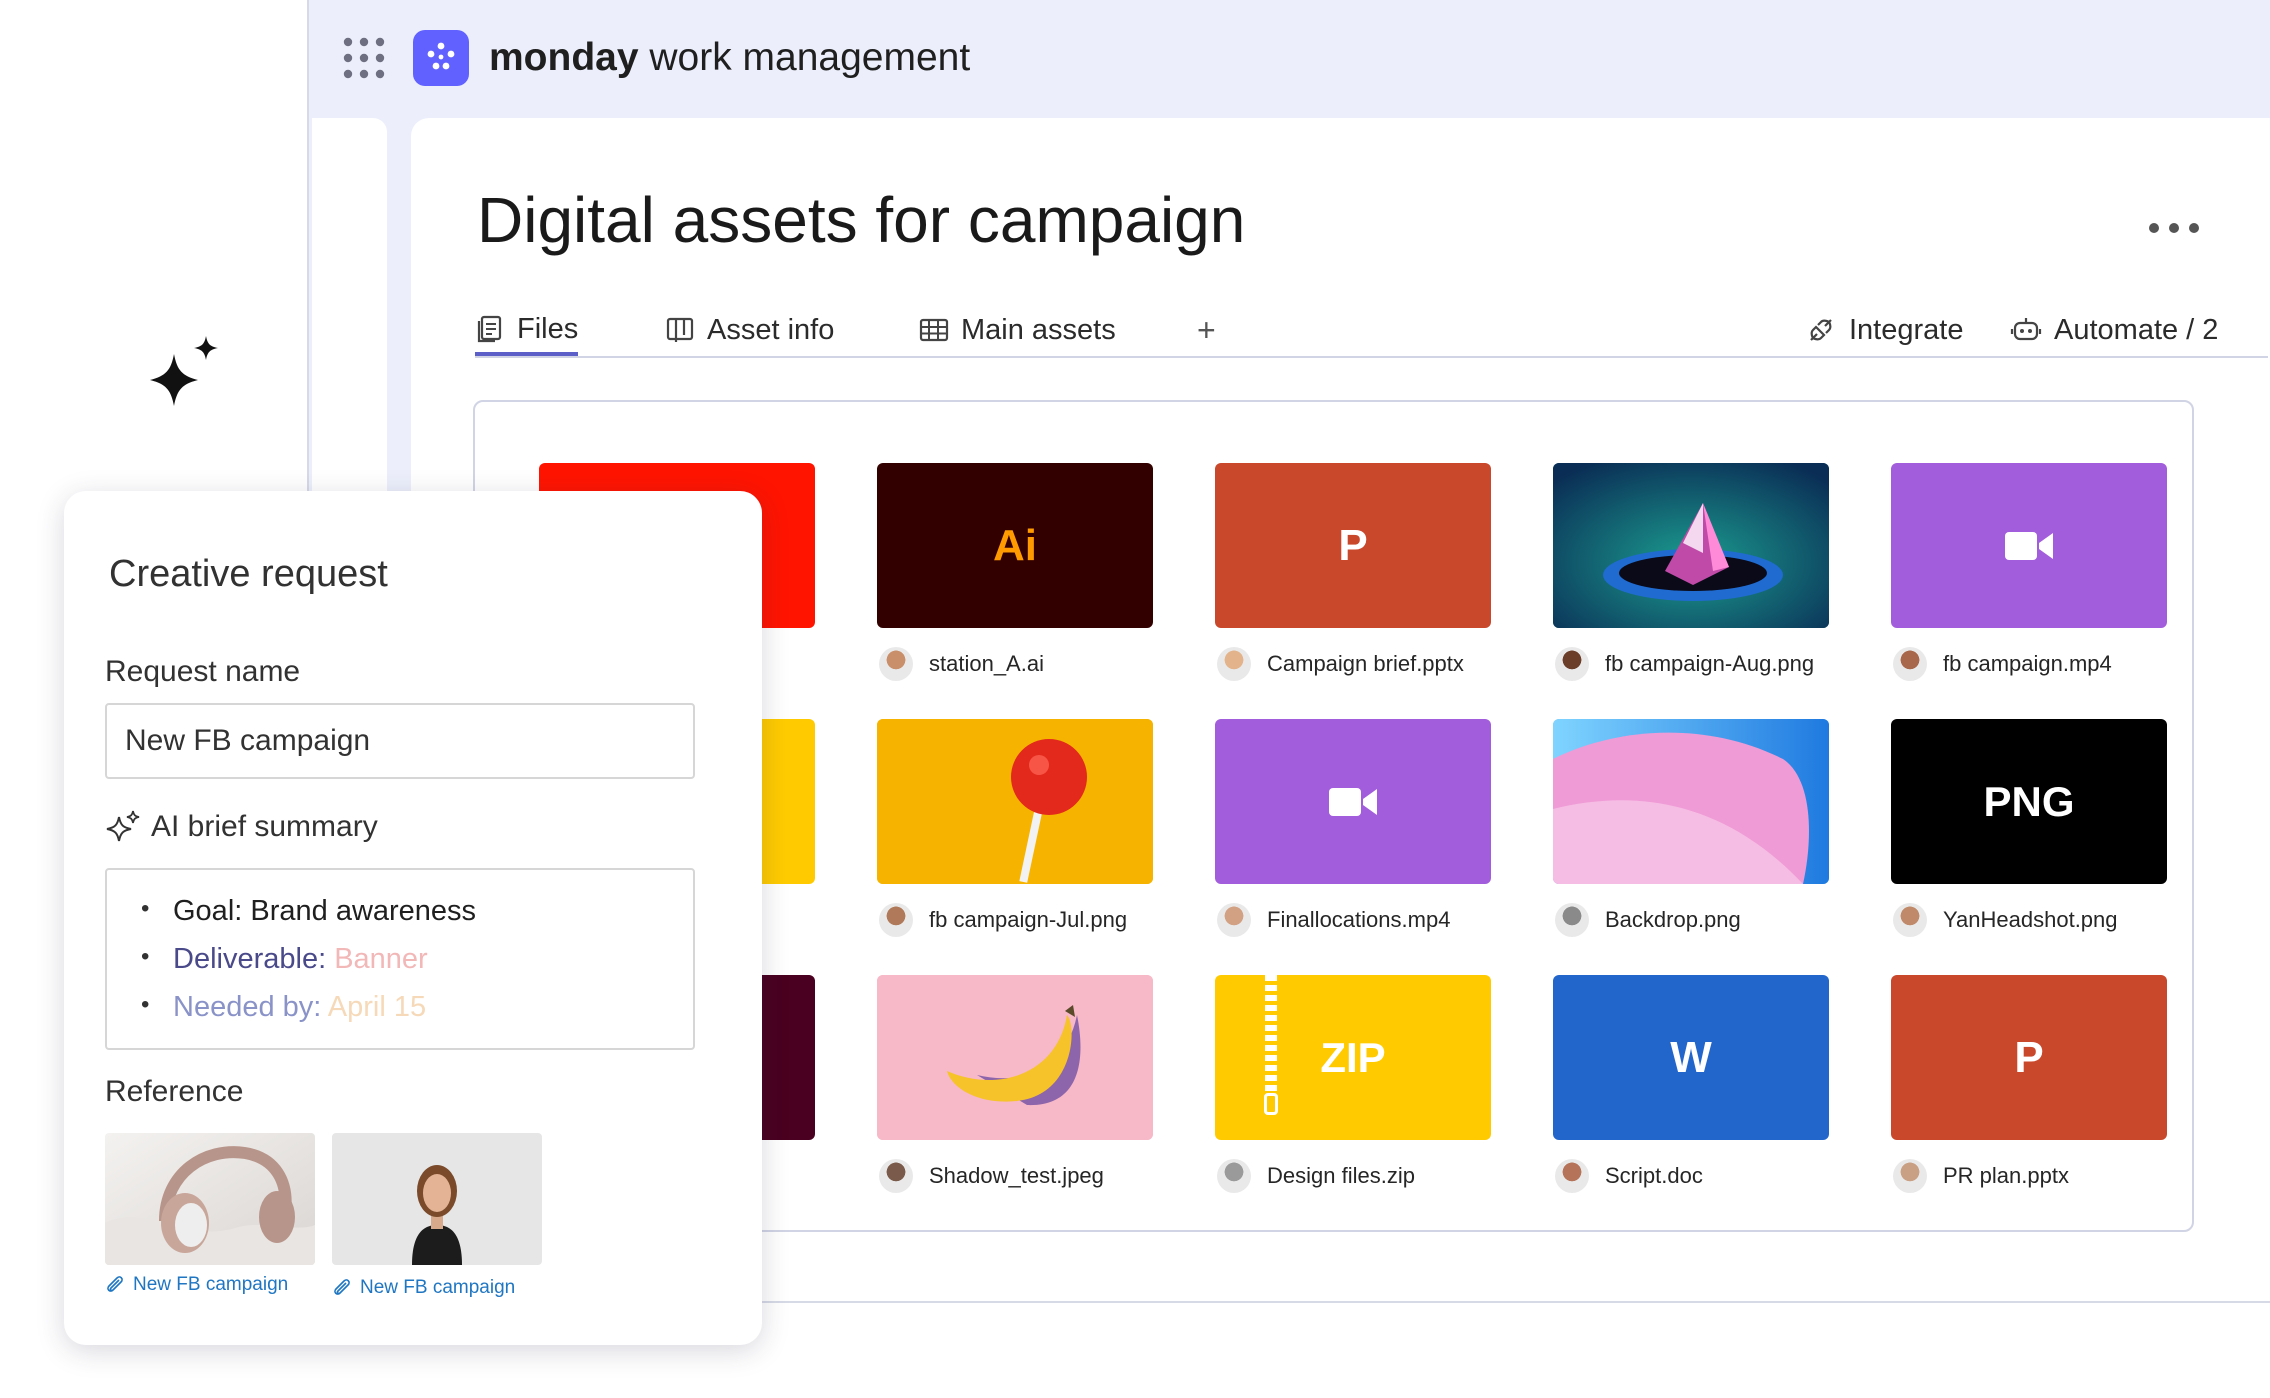  I want to click on file-meta: Shadow_test.jpeg, so click(1015, 1176).